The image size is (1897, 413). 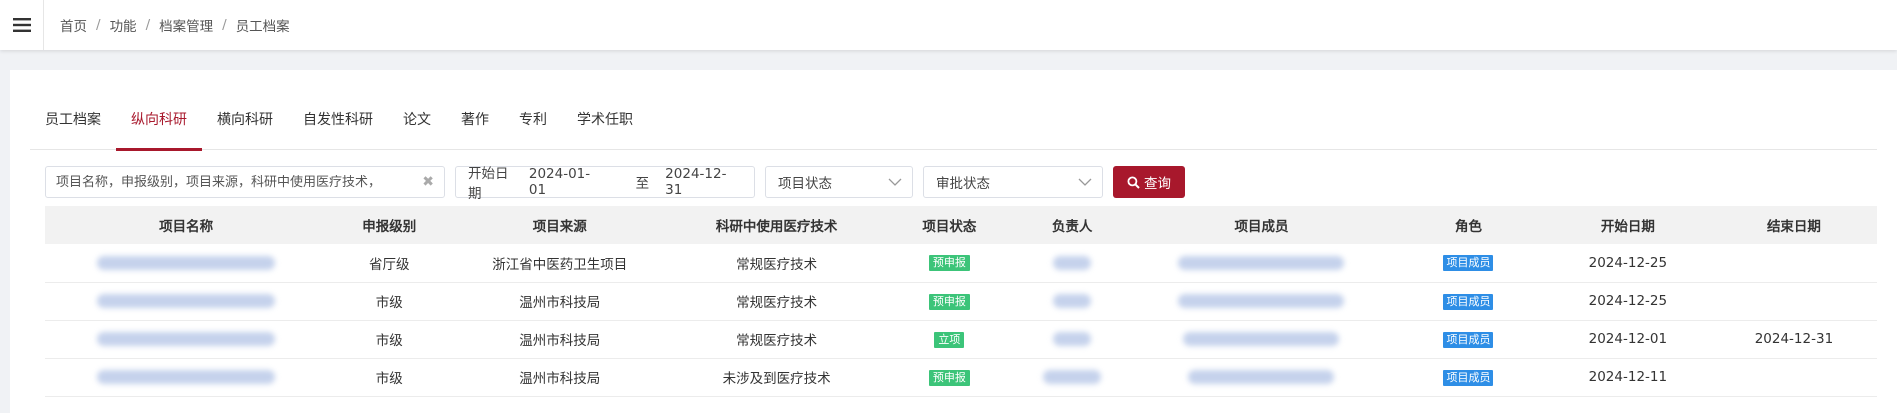 I want to click on header-start-date: 开始日期, so click(x=1627, y=227).